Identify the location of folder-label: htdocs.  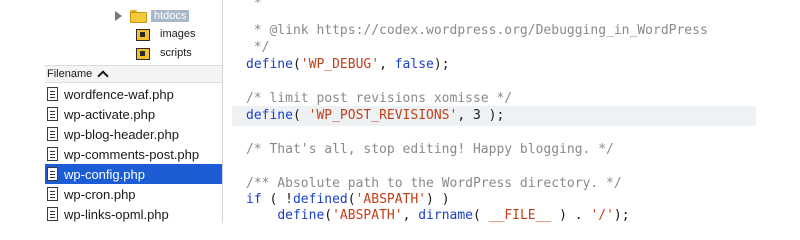
(170, 16).